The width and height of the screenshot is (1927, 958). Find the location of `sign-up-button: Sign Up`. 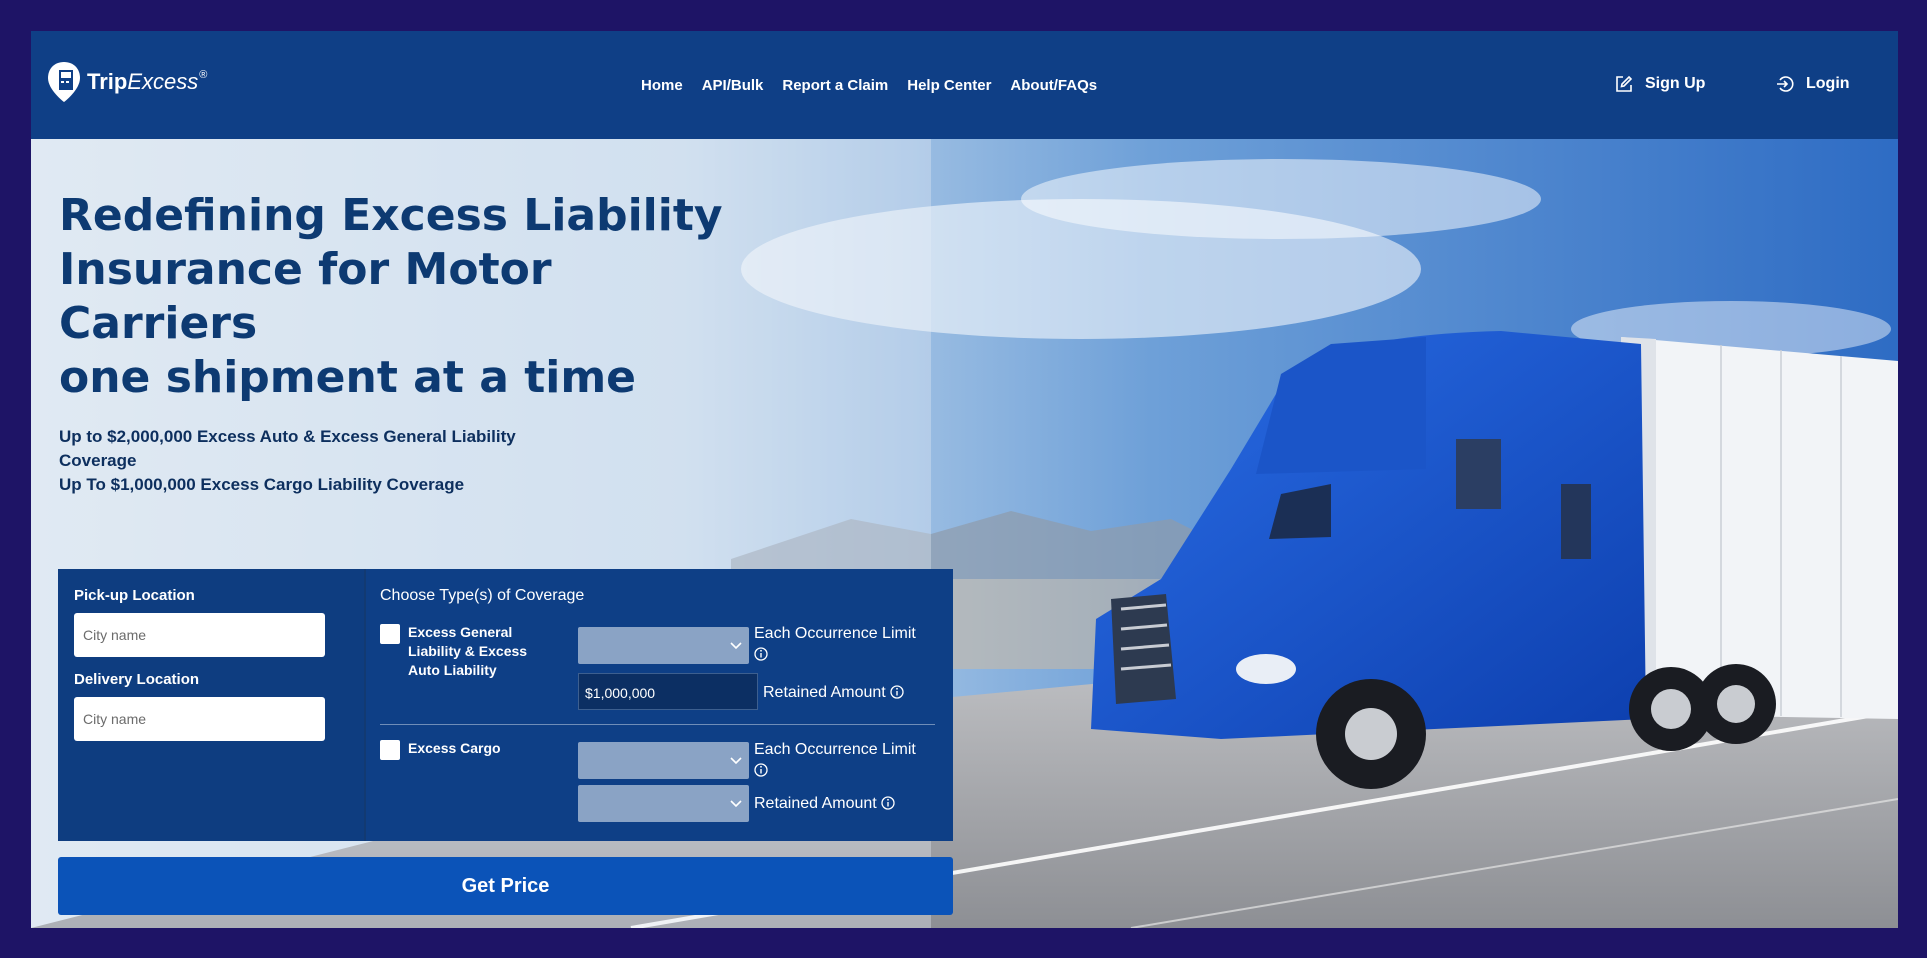

sign-up-button: Sign Up is located at coordinates (1660, 84).